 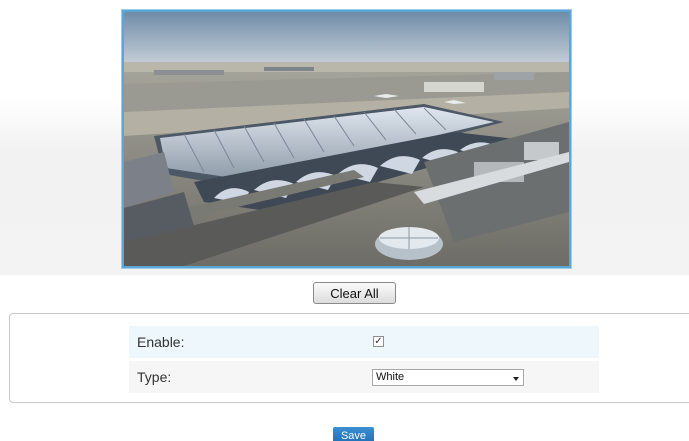 What do you see at coordinates (154, 377) in the screenshot?
I see `type-label: Type:` at bounding box center [154, 377].